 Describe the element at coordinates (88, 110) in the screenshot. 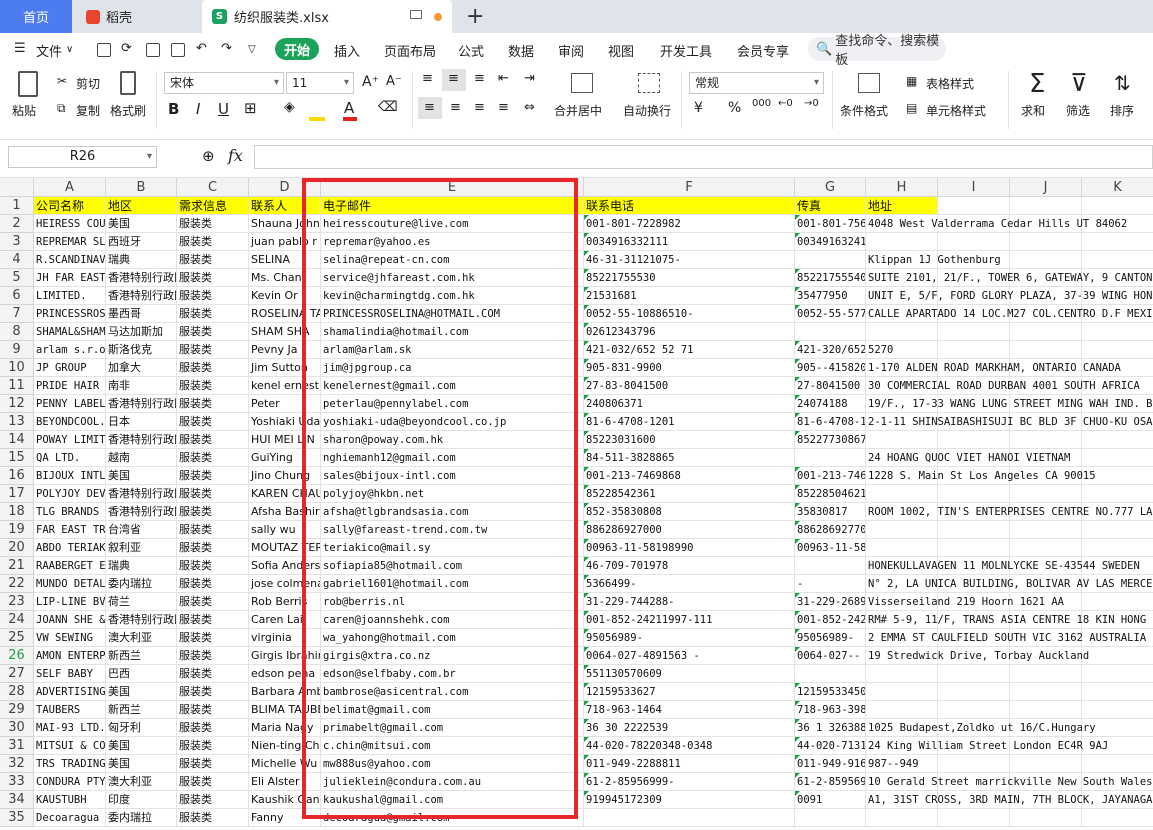

I see `copy-button: 复制` at that location.